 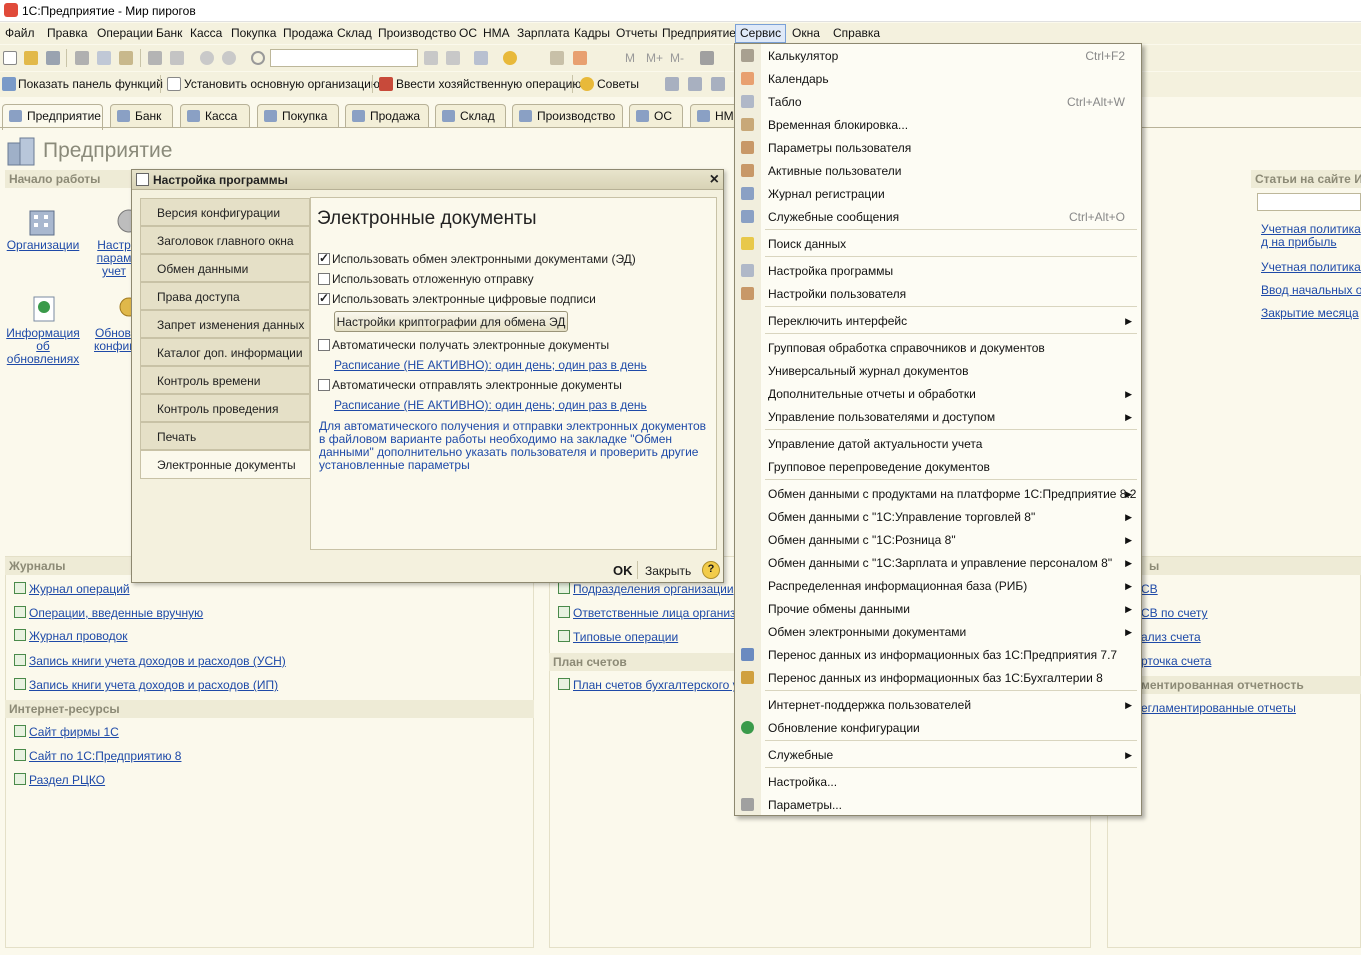 I want to click on tab-cash: Касса, so click(x=215, y=116).